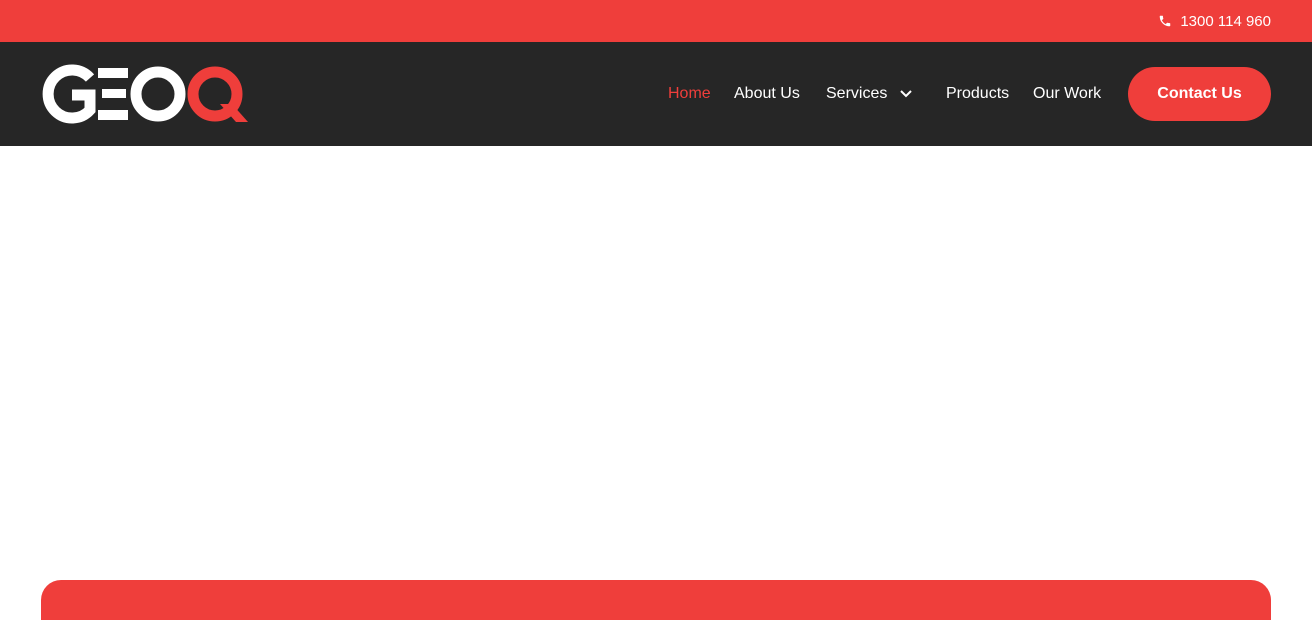 Image resolution: width=1312 pixels, height=620 pixels. I want to click on nav-item-products: Products, so click(977, 94).